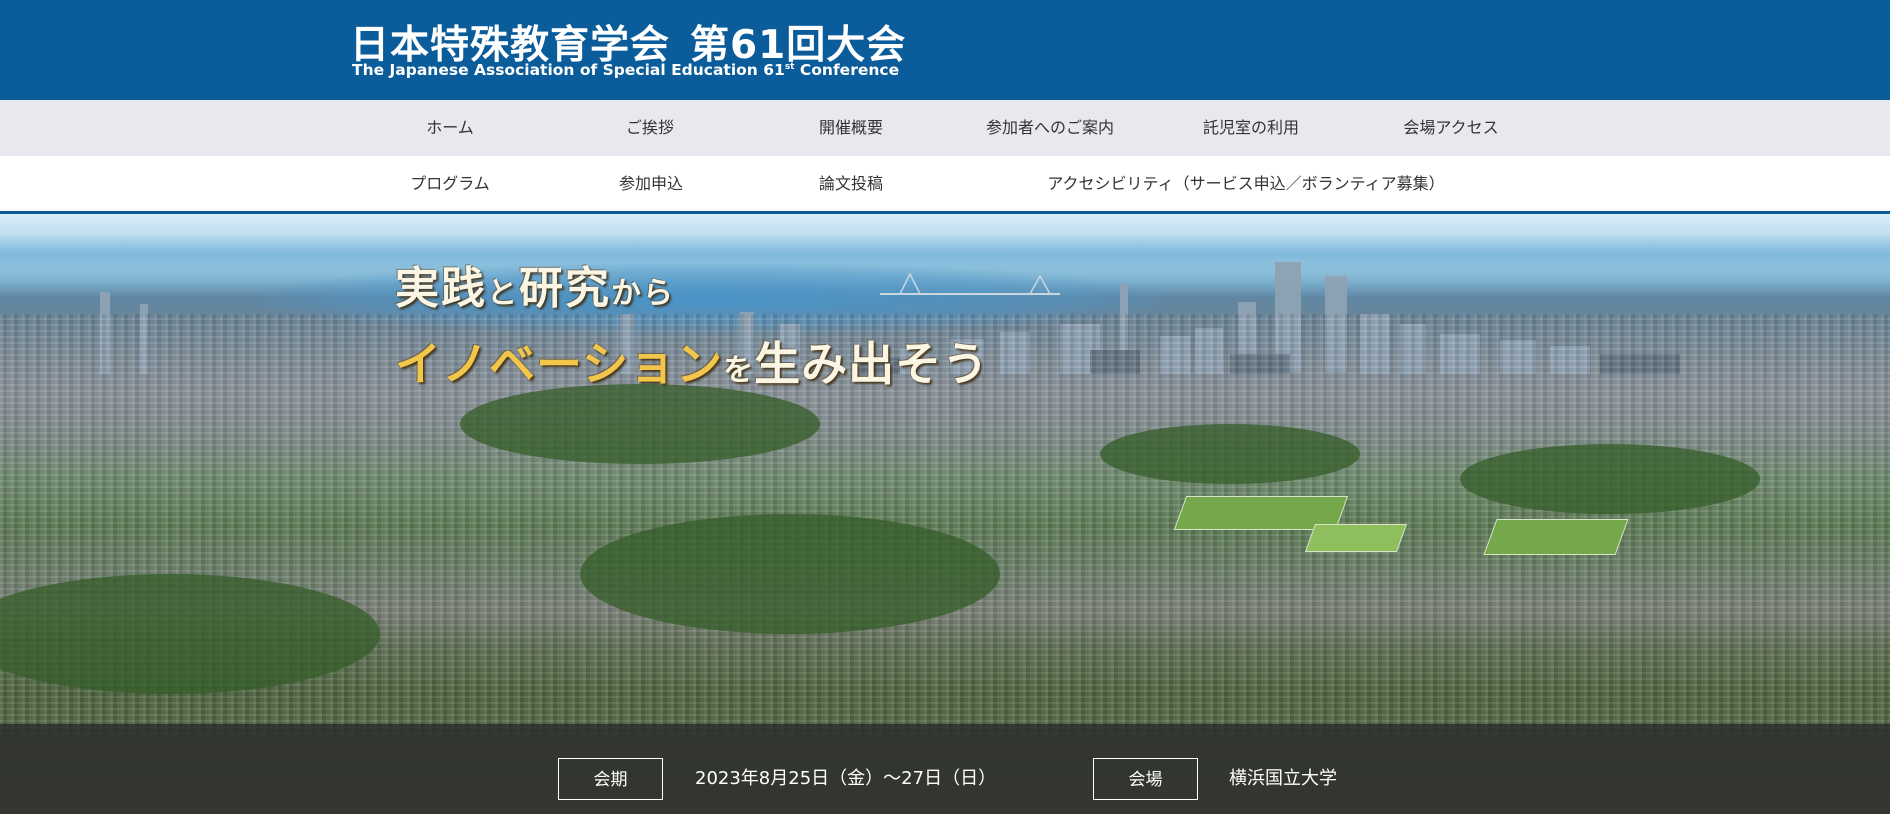 This screenshot has width=1890, height=814. Describe the element at coordinates (1251, 128) in the screenshot. I see `nav-childcare: 託児室の利用` at that location.